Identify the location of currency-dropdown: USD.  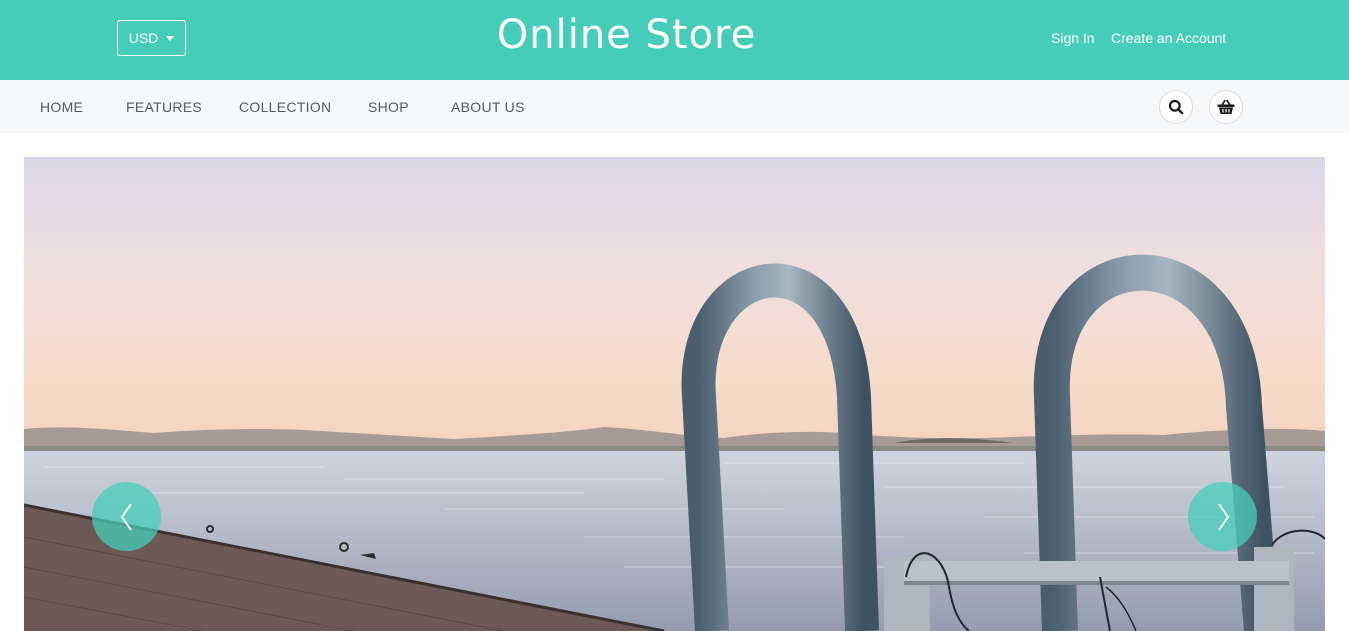
(151, 38).